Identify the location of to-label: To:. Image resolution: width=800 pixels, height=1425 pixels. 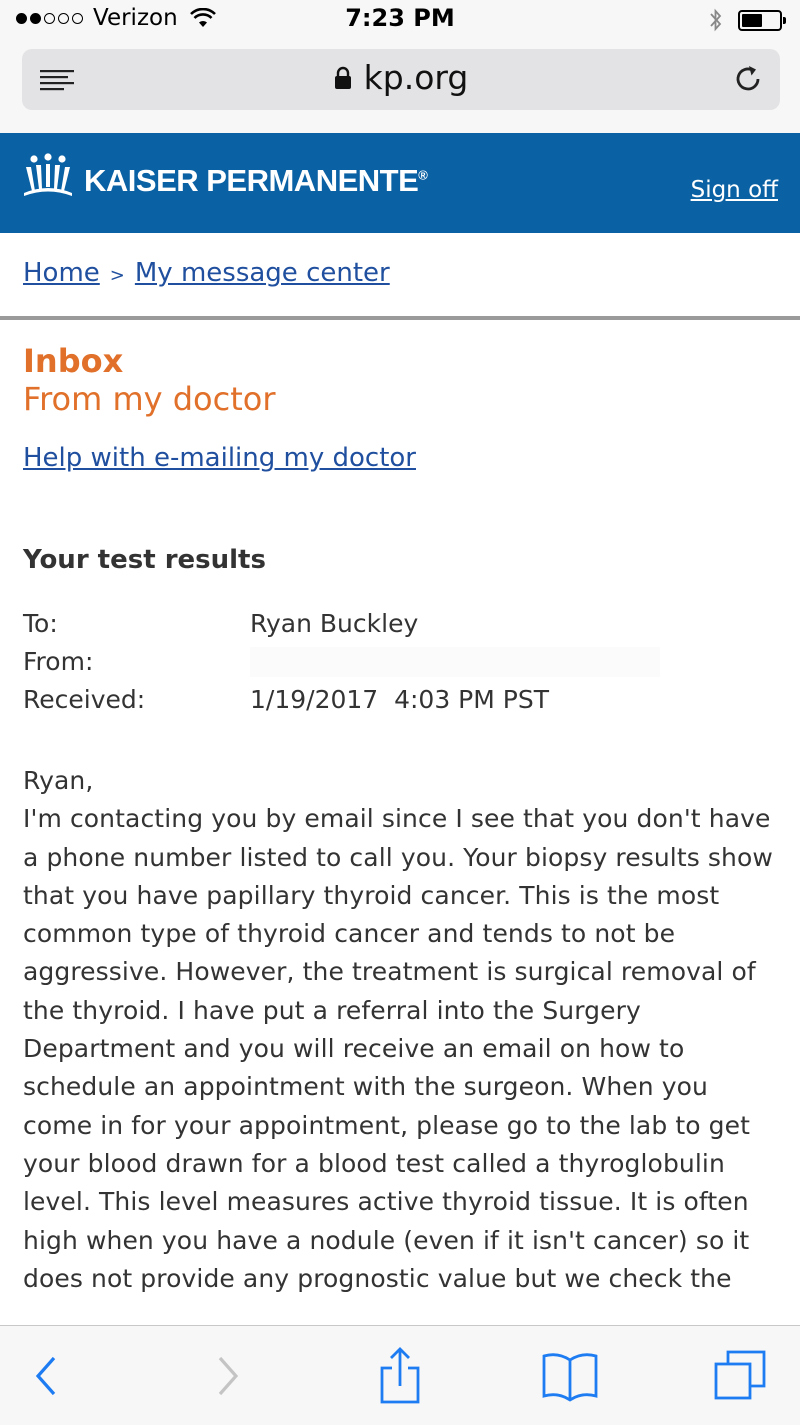
(40, 623).